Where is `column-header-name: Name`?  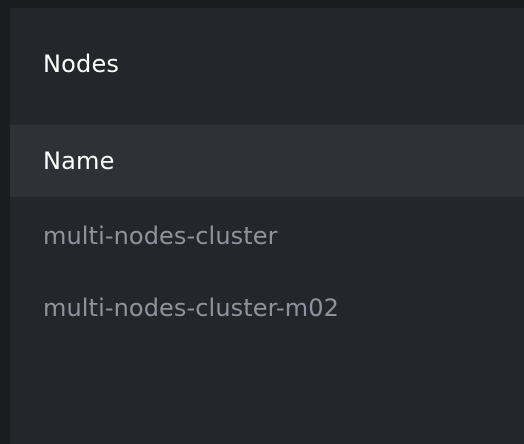 column-header-name: Name is located at coordinates (79, 161).